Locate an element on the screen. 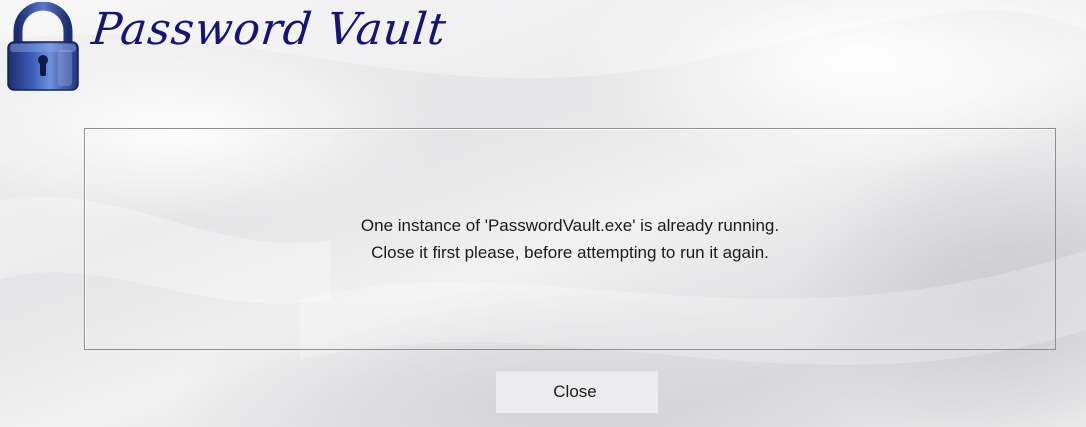 This screenshot has height=427, width=1086. padlock-icon is located at coordinates (43, 46).